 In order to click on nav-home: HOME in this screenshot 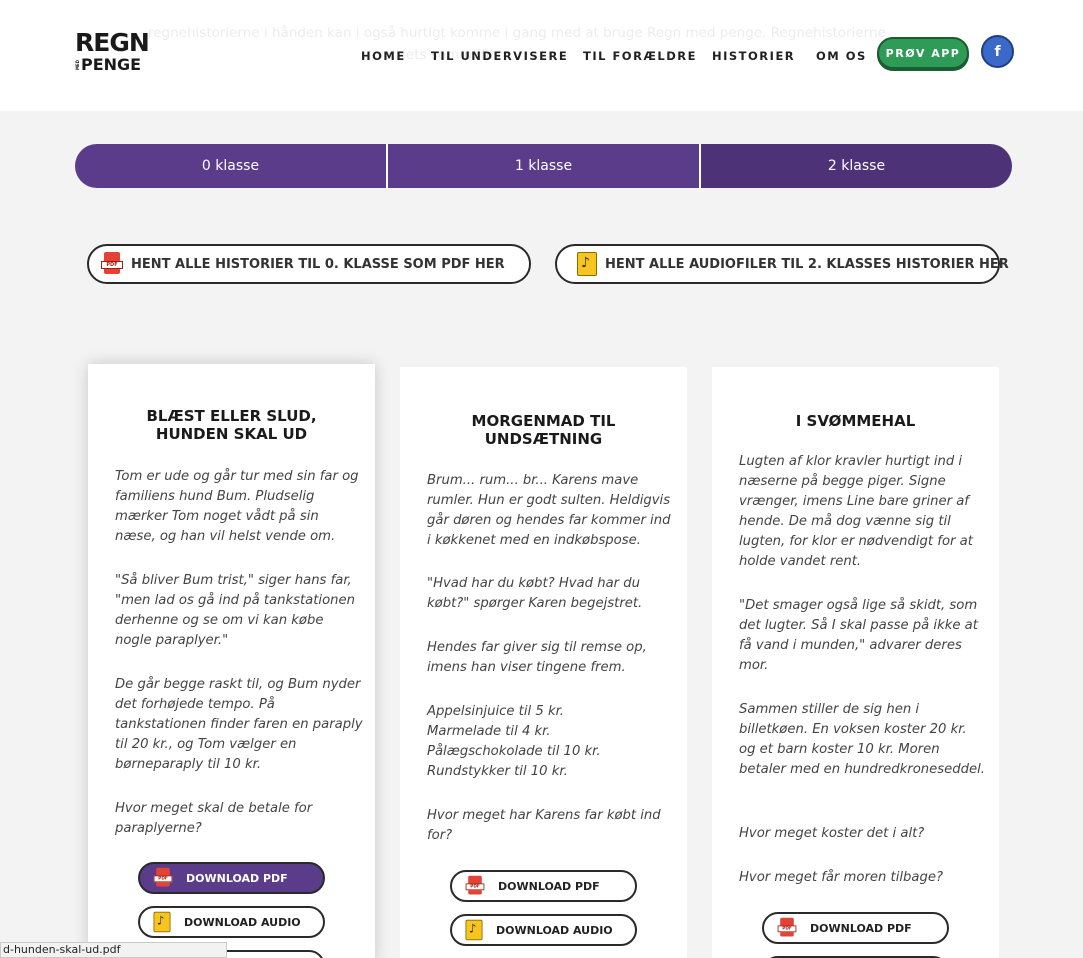, I will do `click(383, 56)`.